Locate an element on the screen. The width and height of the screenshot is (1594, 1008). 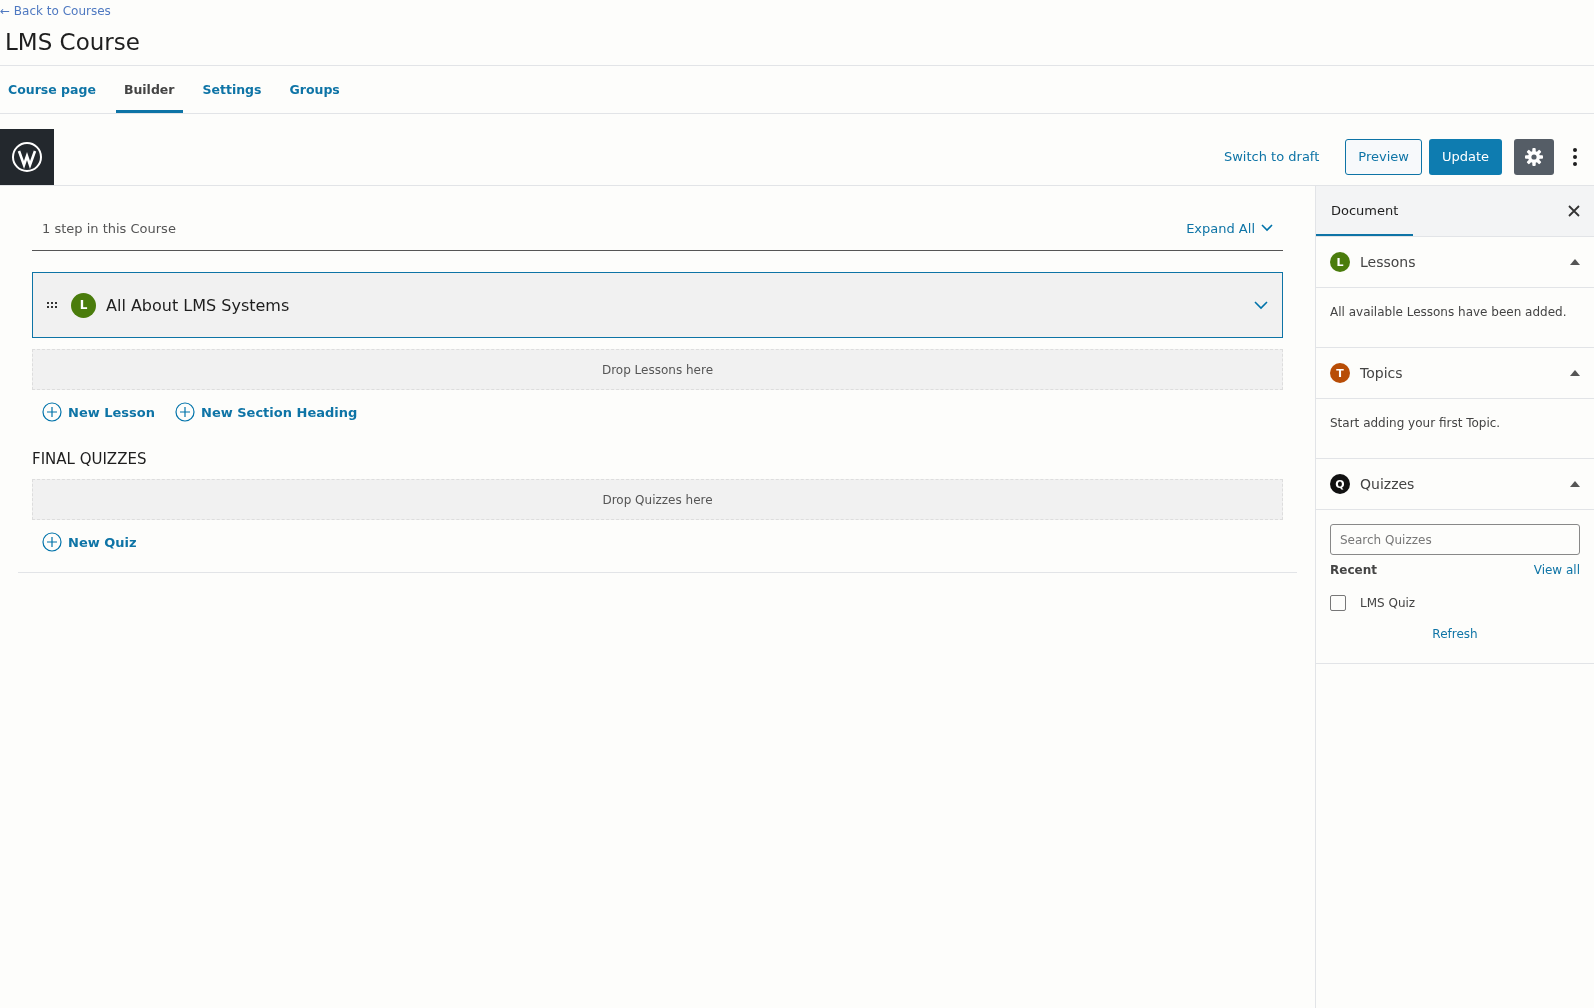
tab: Builder is located at coordinates (149, 91).